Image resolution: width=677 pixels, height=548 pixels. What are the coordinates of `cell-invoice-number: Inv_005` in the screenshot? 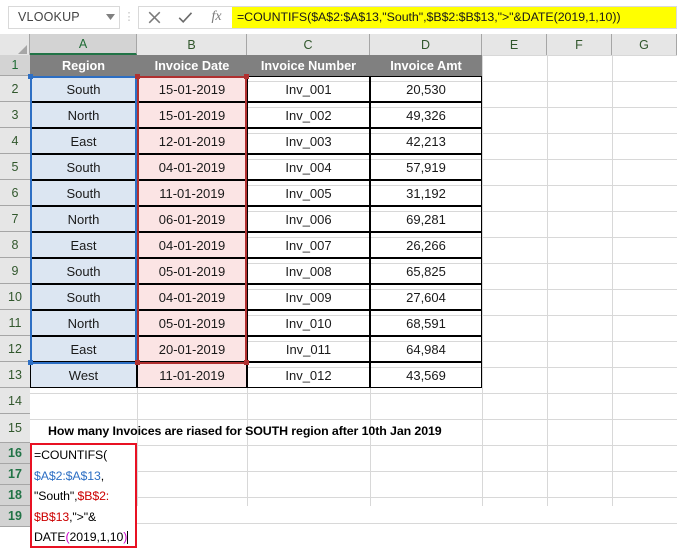 It's located at (308, 193).